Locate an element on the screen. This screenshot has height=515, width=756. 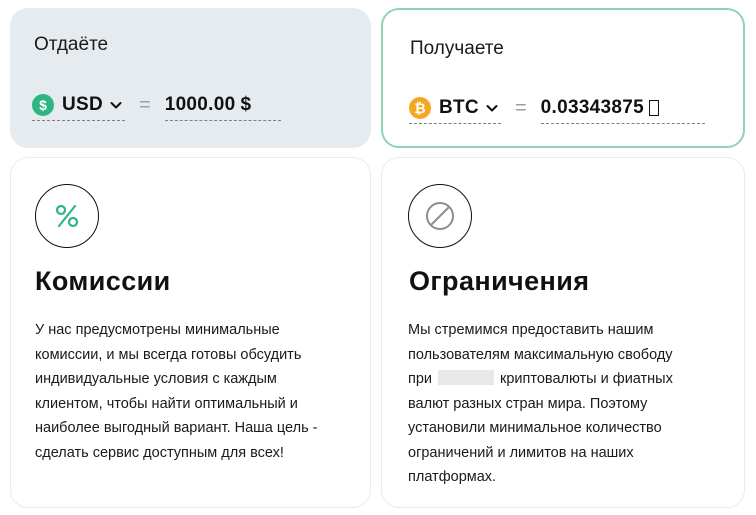
missing-glyph-icon is located at coordinates (654, 107).